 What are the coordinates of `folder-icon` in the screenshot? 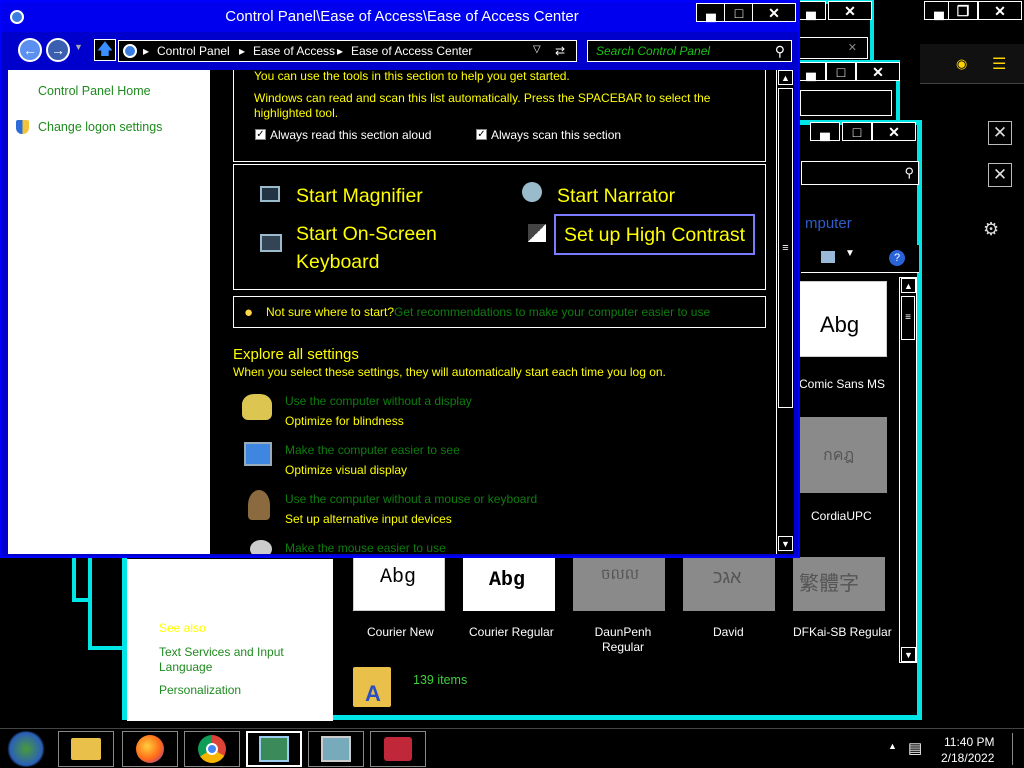 It's located at (86, 749).